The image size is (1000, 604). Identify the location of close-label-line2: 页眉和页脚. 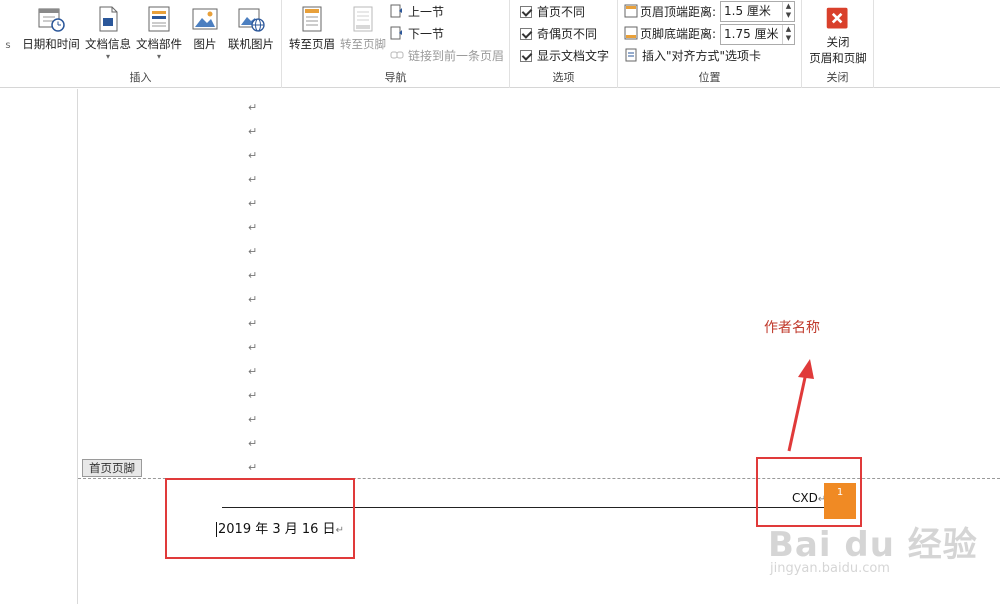
(838, 58).